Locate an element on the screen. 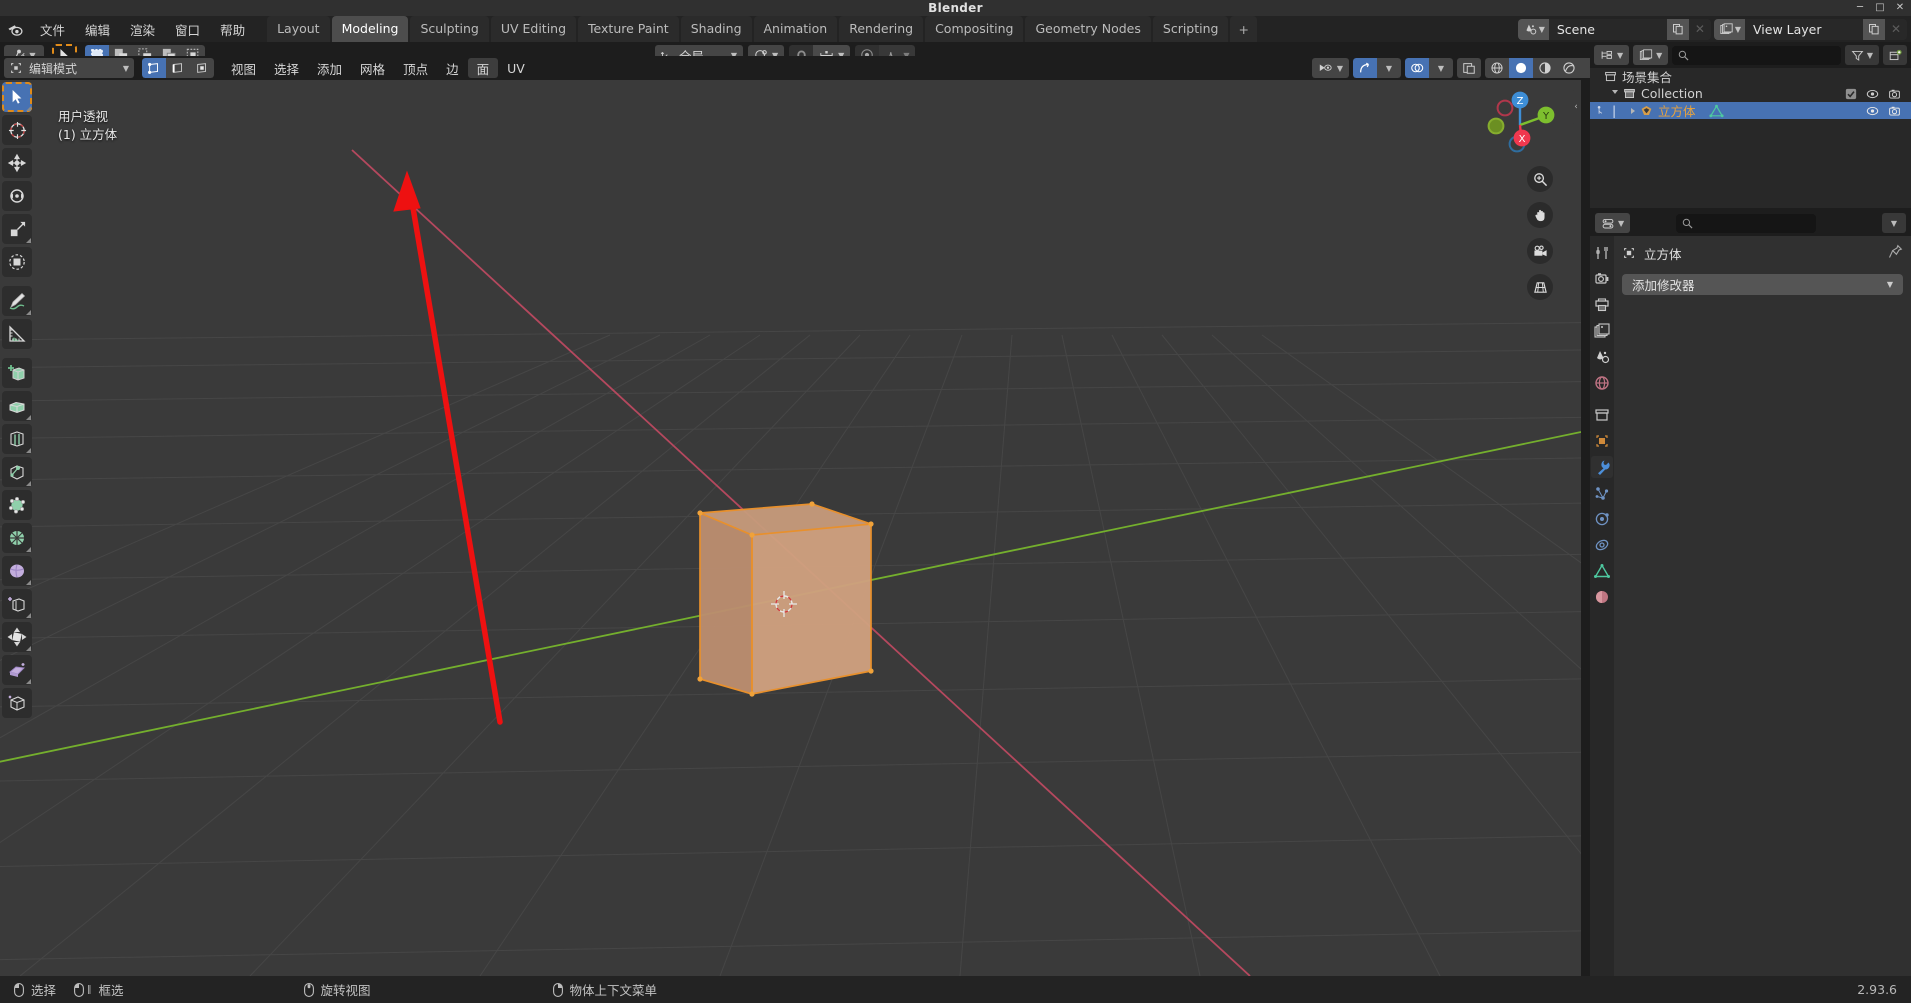  add-modifier-button: 添加修改器 ▼ is located at coordinates (1762, 284).